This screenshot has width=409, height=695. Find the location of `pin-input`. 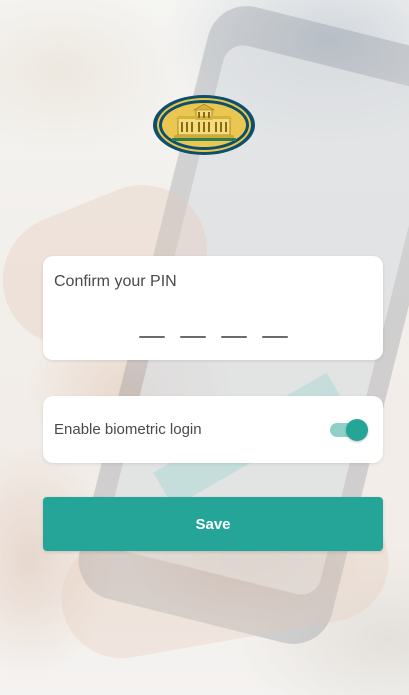

pin-input is located at coordinates (213, 337).